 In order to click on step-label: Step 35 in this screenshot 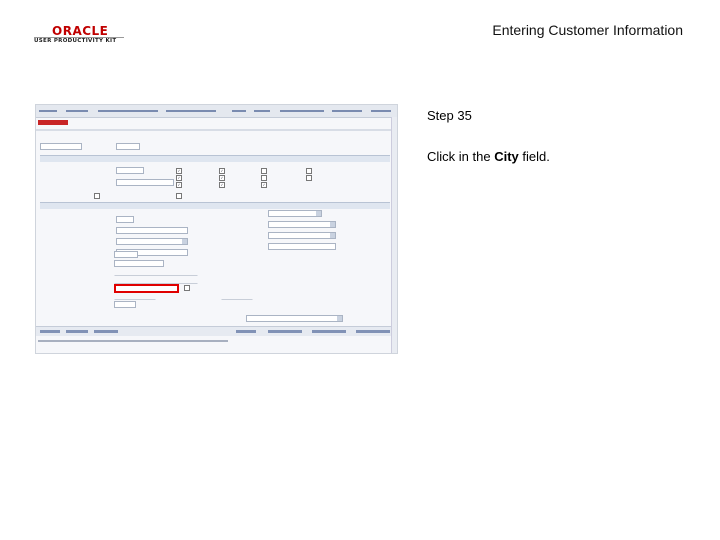, I will do `click(449, 115)`.